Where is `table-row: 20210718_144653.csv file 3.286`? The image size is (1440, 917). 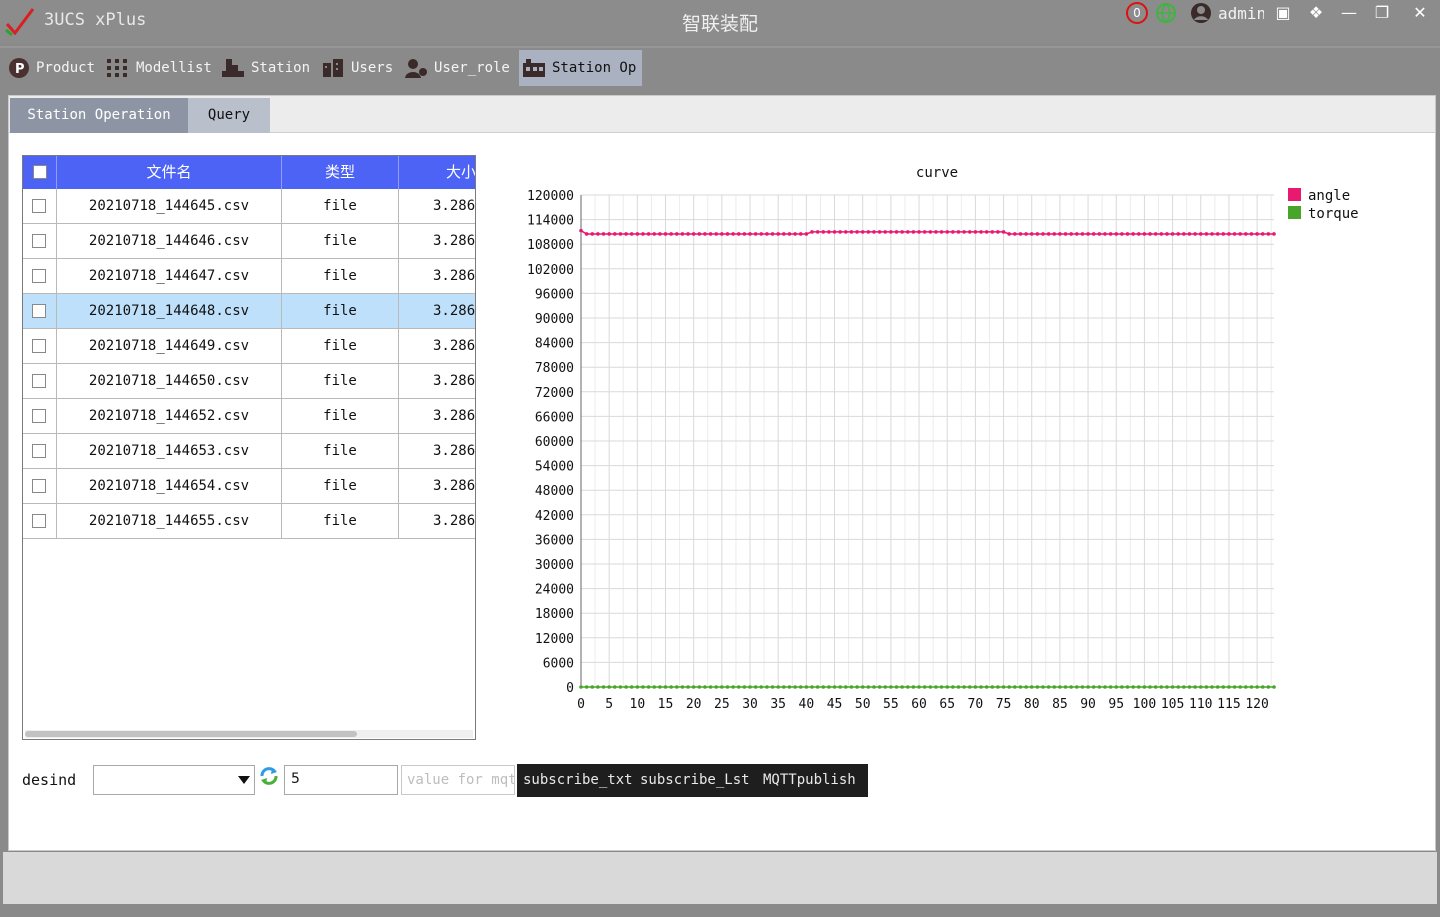
table-row: 20210718_144653.csv file 3.286 is located at coordinates (249, 451).